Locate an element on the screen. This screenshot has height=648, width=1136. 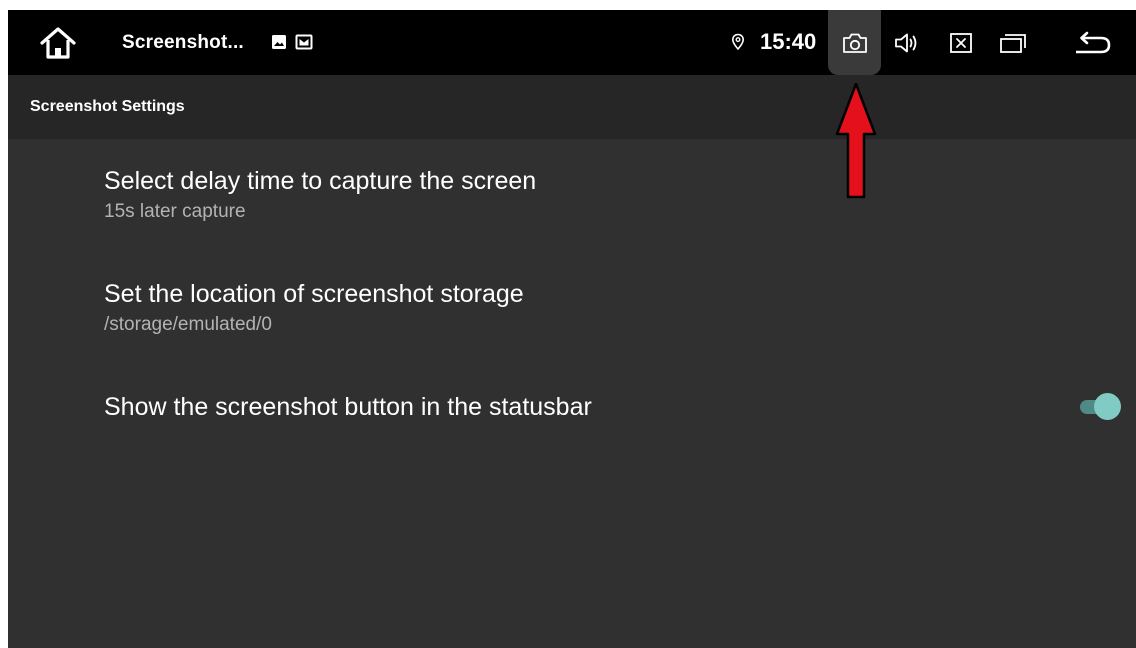
page-title: Screenshot Settings is located at coordinates (107, 106).